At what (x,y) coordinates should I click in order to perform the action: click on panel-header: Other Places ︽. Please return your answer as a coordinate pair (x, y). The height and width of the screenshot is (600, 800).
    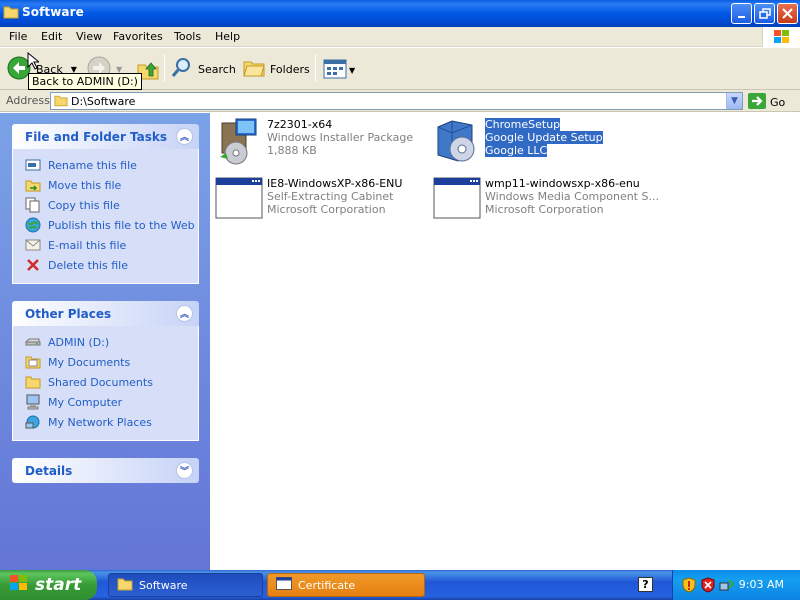
    Looking at the image, I should click on (105, 313).